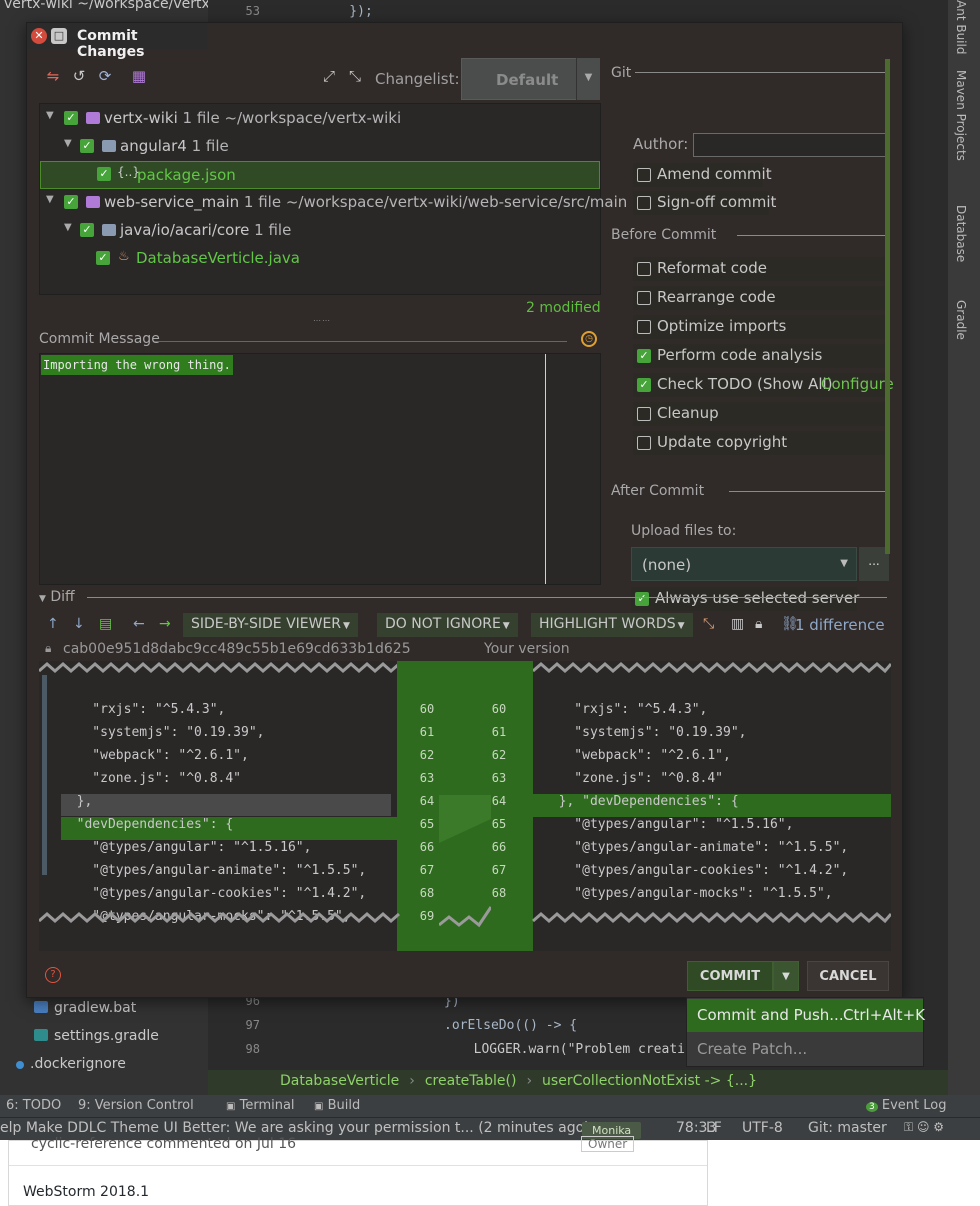 Image resolution: width=980 pixels, height=1206 pixels. Describe the element at coordinates (714, 1128) in the screenshot. I see `line-separator: LF` at that location.